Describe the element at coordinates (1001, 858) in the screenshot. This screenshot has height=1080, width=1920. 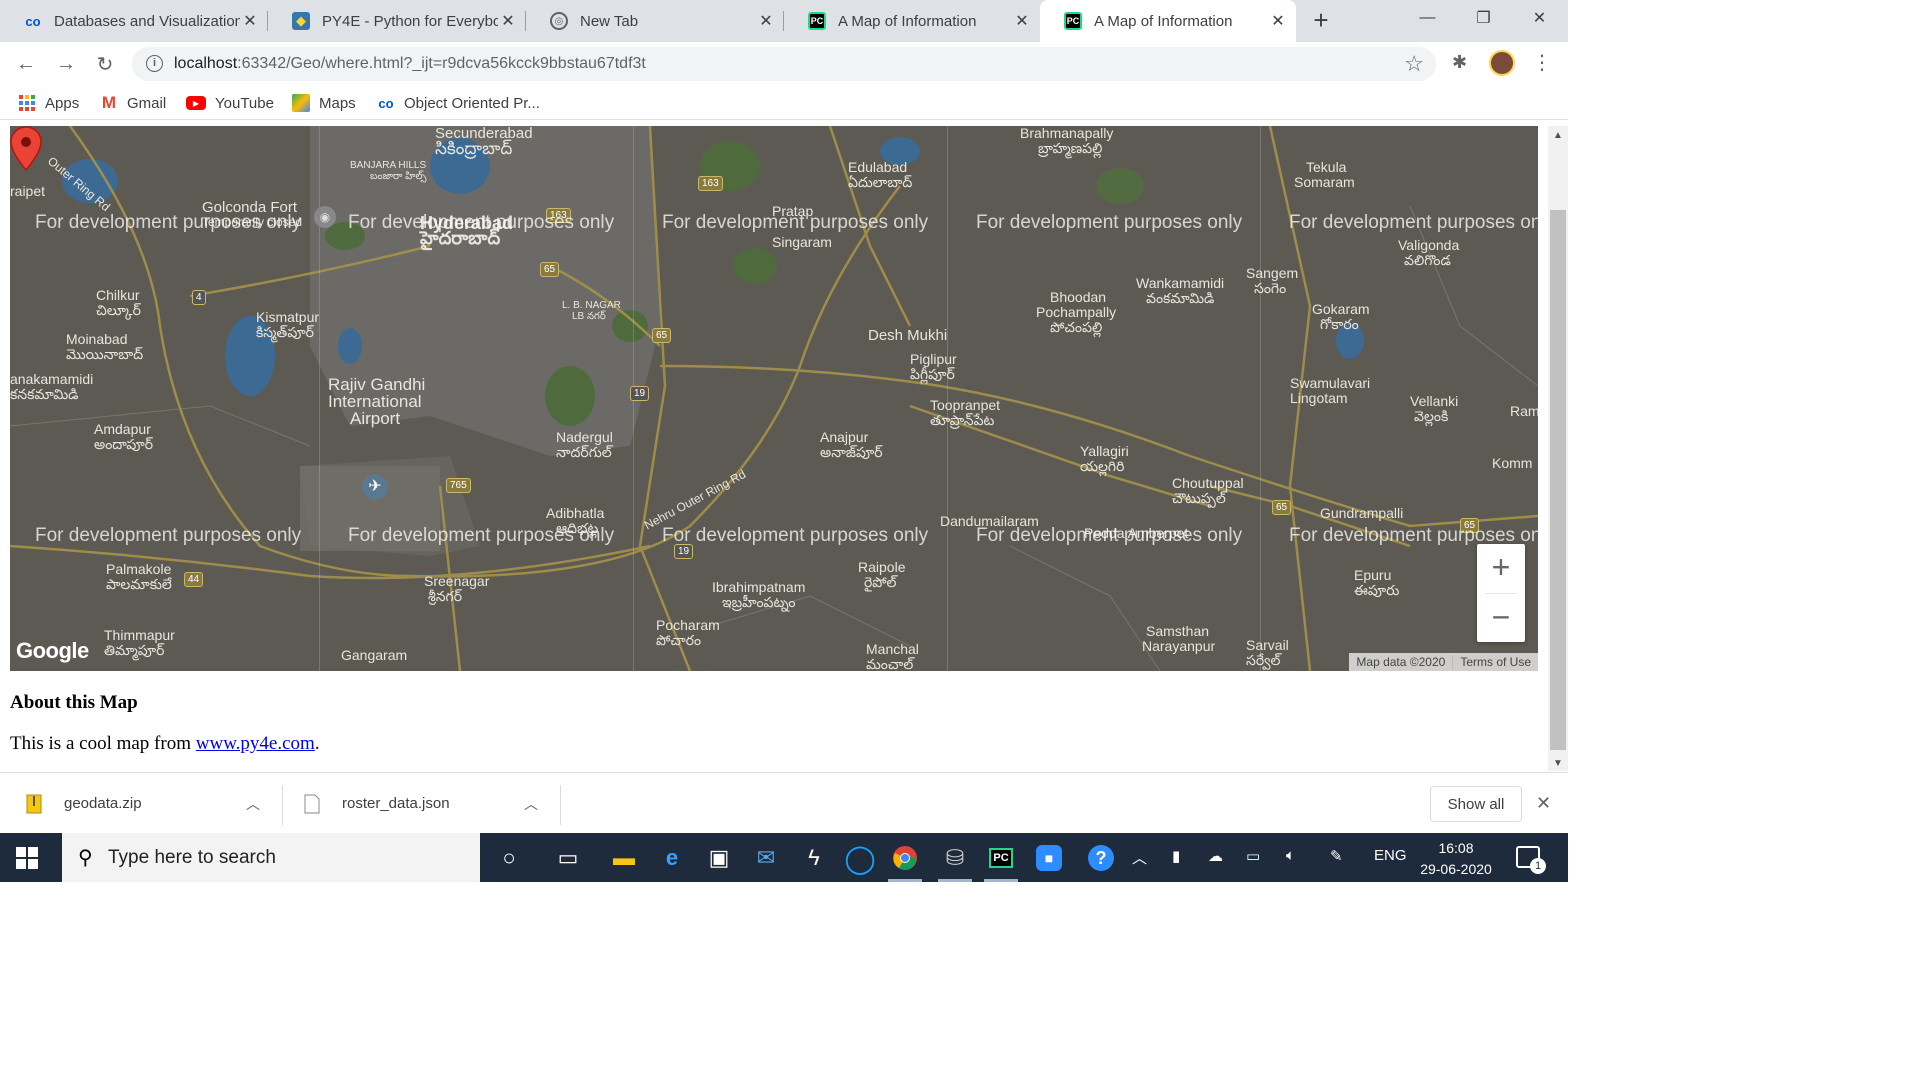
I see `pycharm-icon: PC` at that location.